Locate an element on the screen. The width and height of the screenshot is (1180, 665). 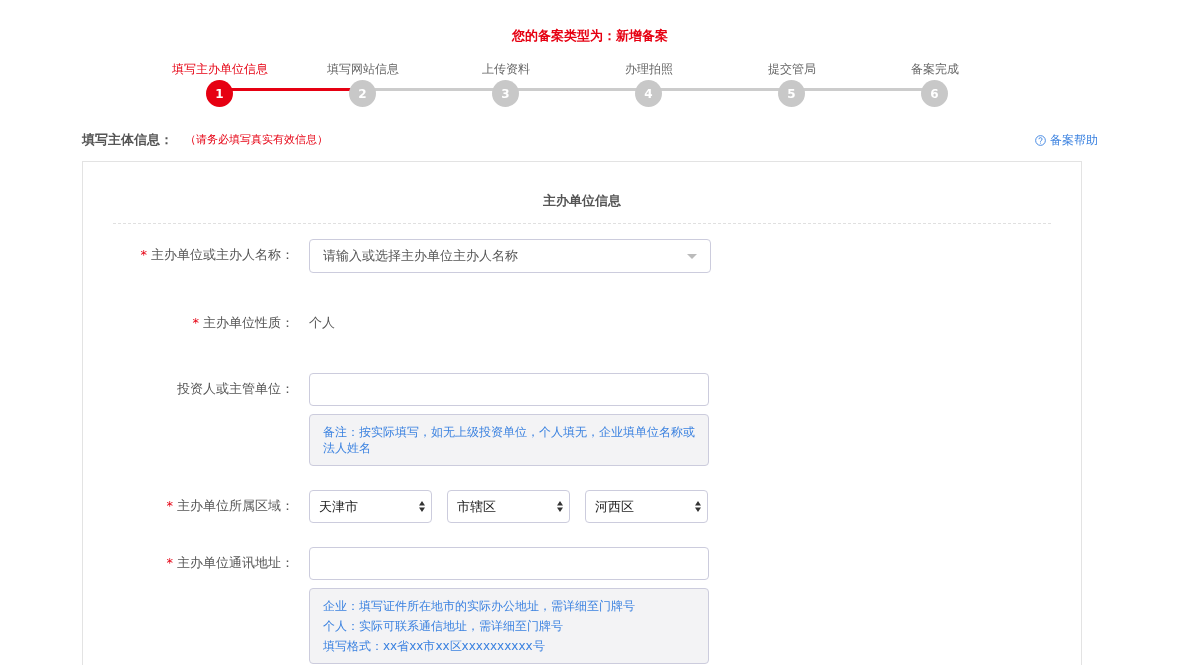
step-label: 上传资料 is located at coordinates (505, 69).